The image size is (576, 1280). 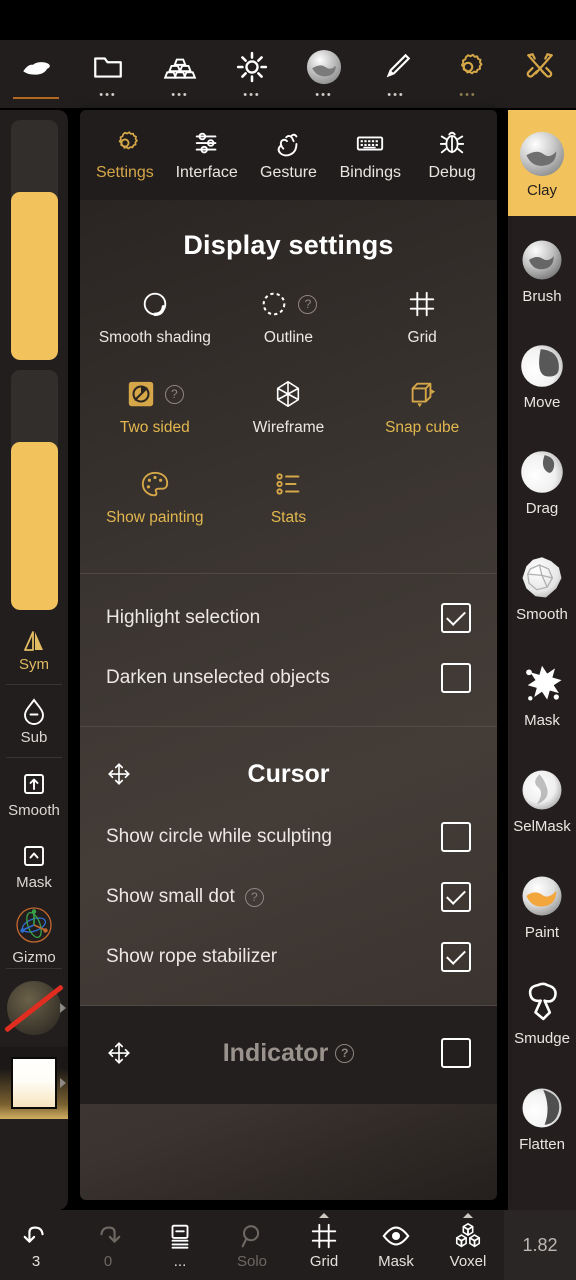 What do you see at coordinates (542, 1001) in the screenshot?
I see `smudge-icon` at bounding box center [542, 1001].